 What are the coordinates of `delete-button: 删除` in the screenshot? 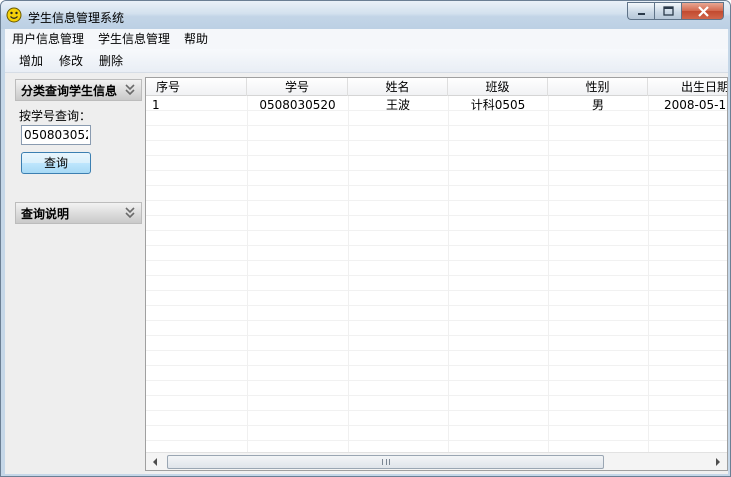 It's located at (111, 61).